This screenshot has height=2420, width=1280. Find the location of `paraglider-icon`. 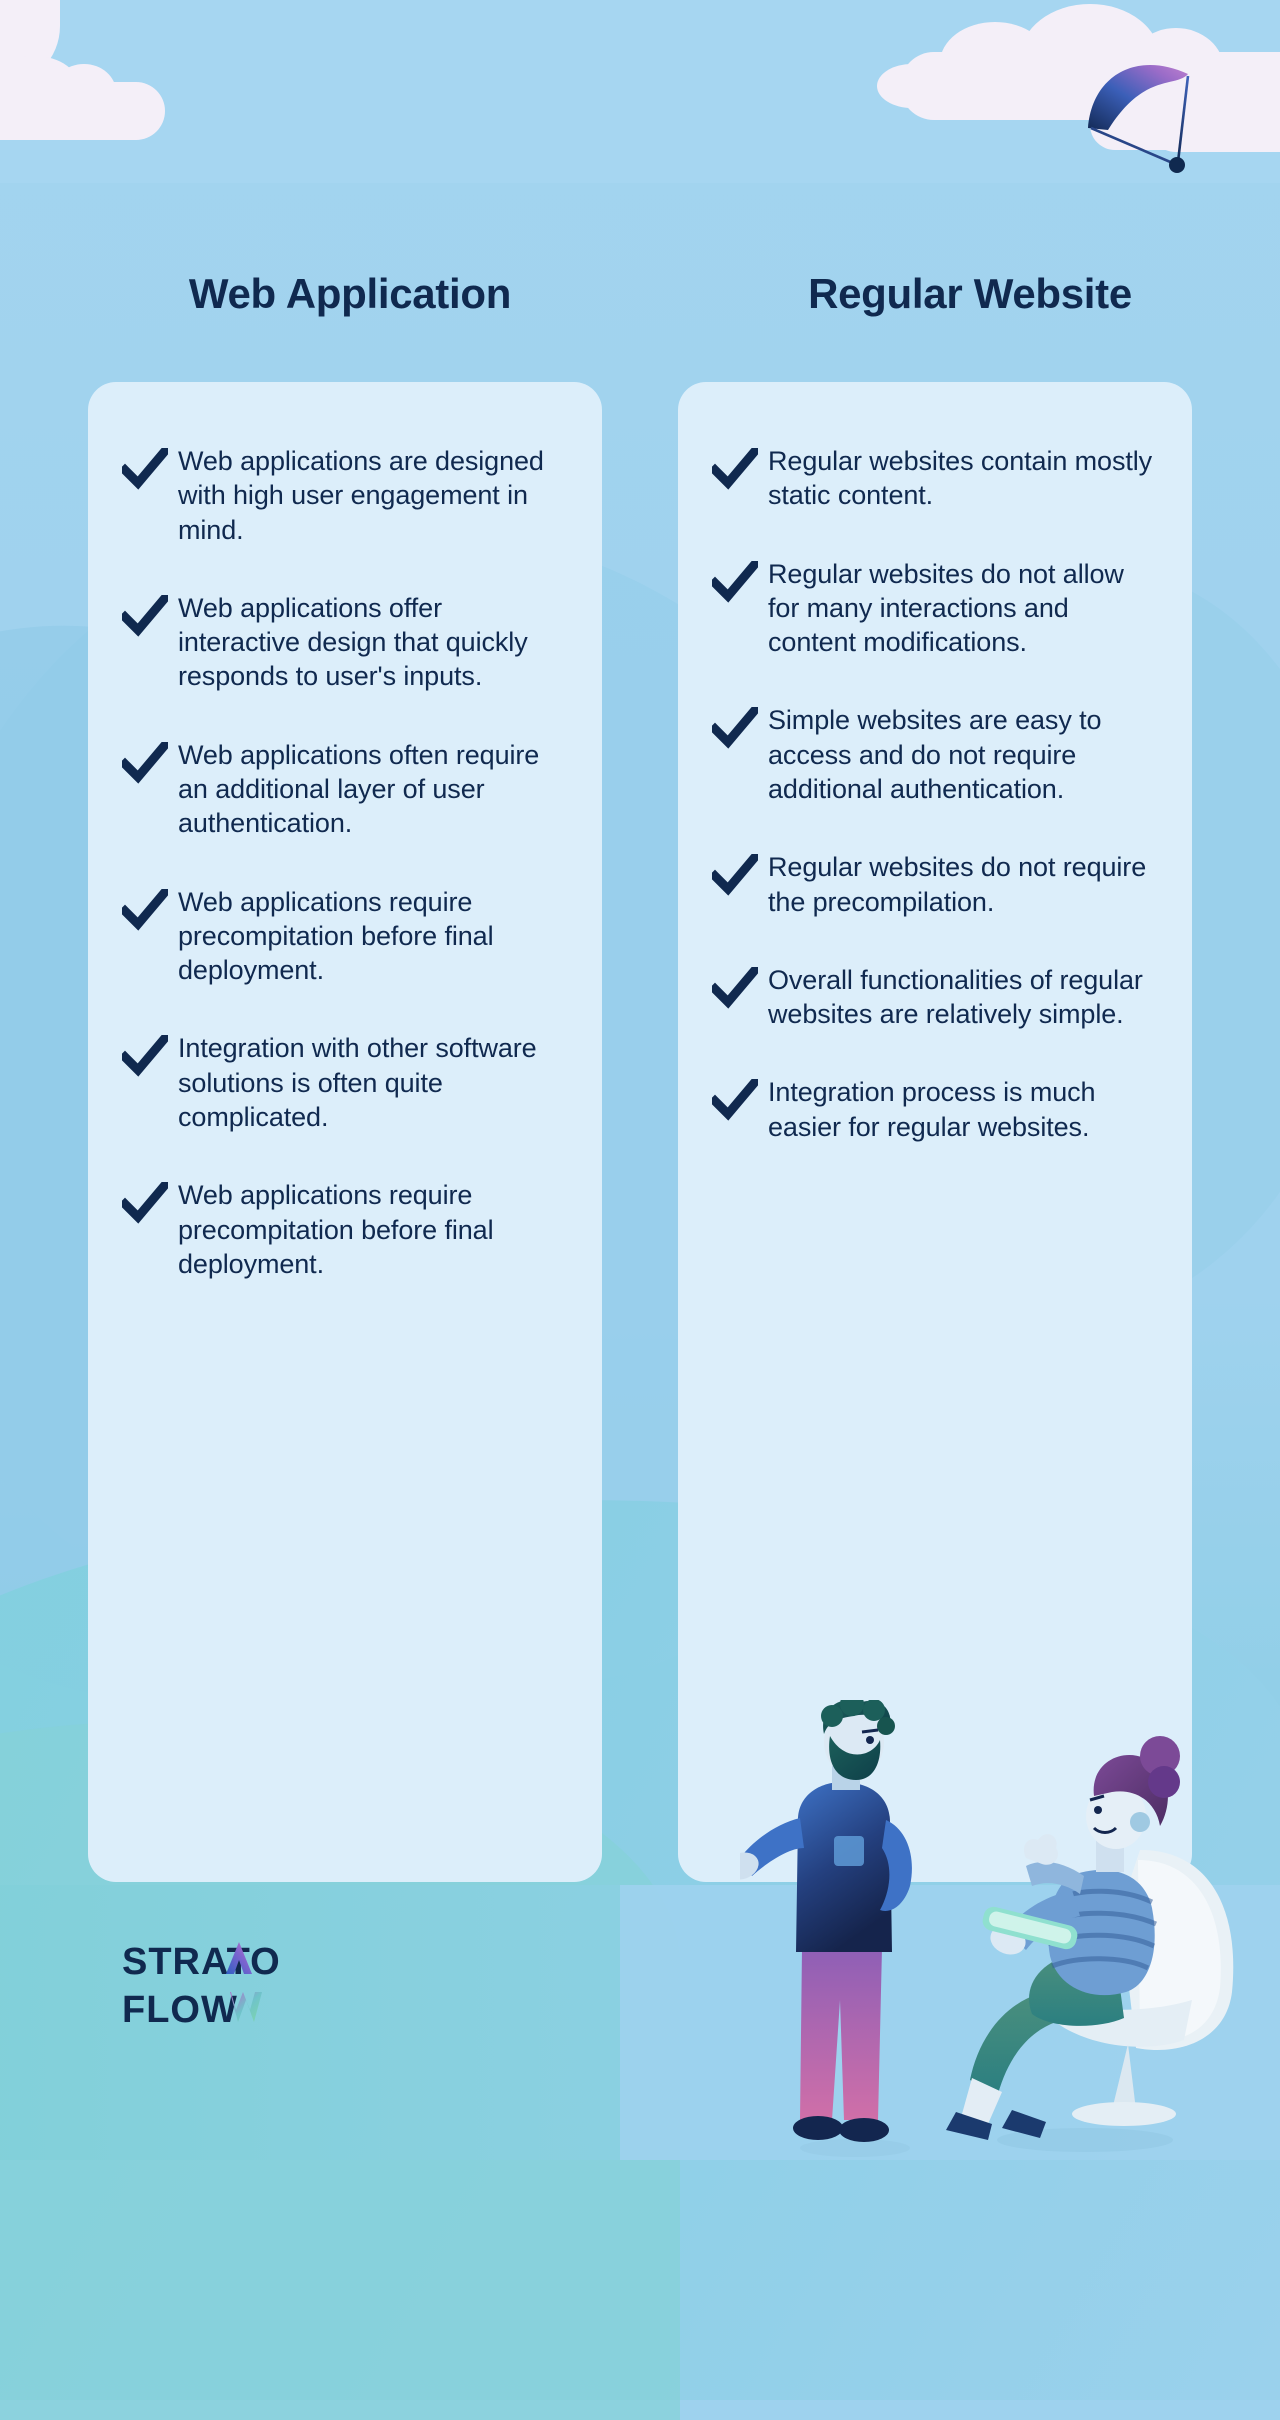

paraglider-icon is located at coordinates (1139, 118).